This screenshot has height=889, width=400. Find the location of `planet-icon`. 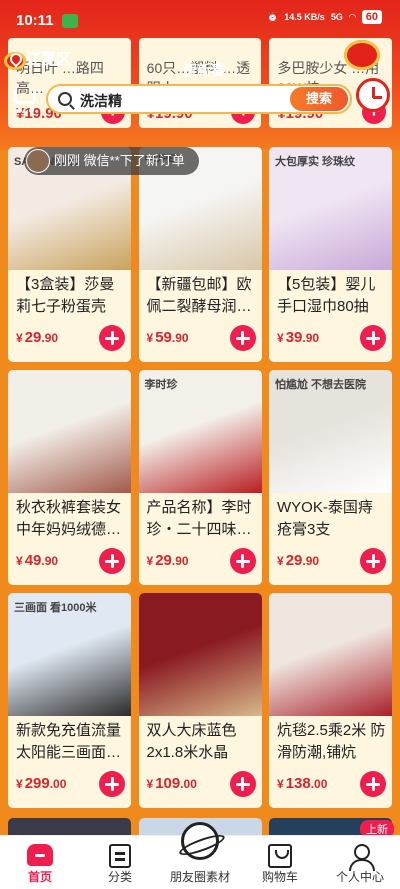

planet-icon is located at coordinates (200, 841).